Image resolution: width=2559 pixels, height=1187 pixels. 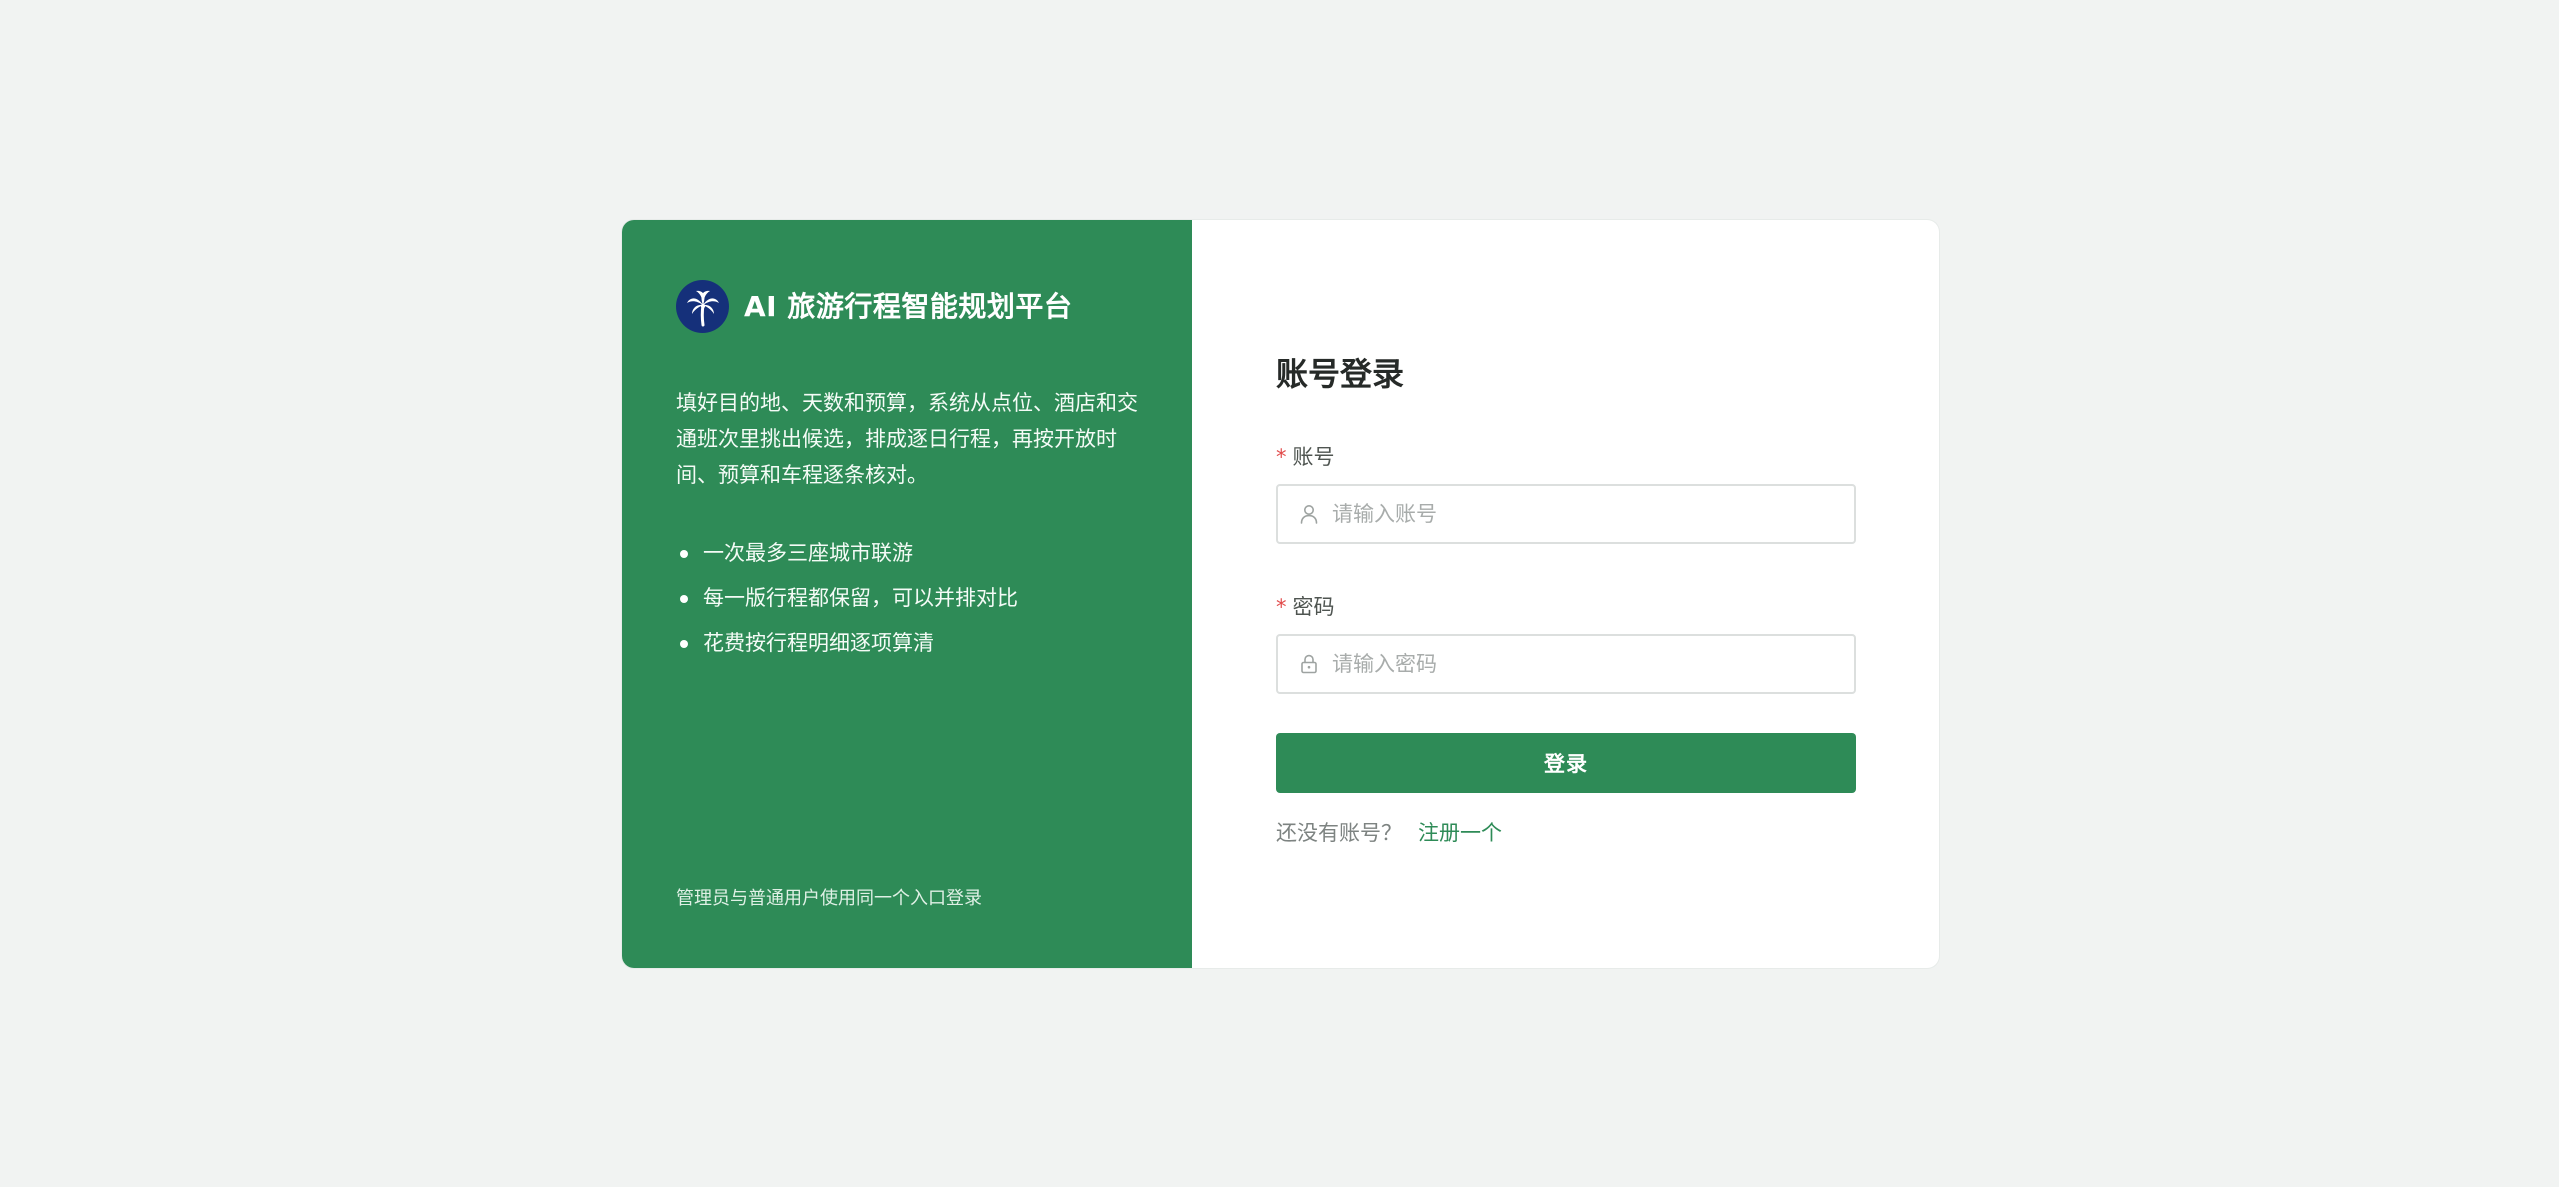 What do you see at coordinates (1309, 664) in the screenshot?
I see `lock-icon` at bounding box center [1309, 664].